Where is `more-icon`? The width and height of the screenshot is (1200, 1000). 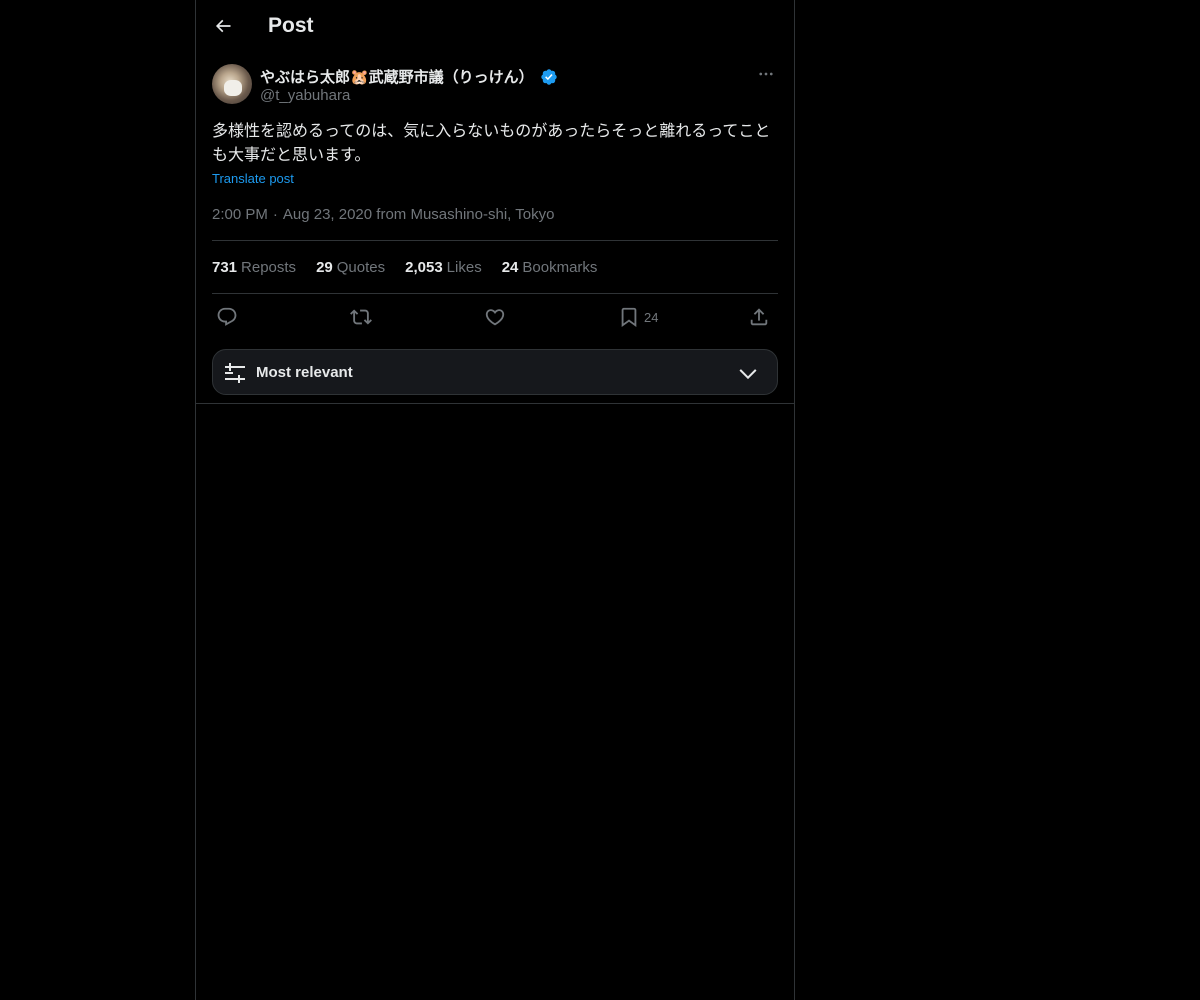
more-icon is located at coordinates (766, 74).